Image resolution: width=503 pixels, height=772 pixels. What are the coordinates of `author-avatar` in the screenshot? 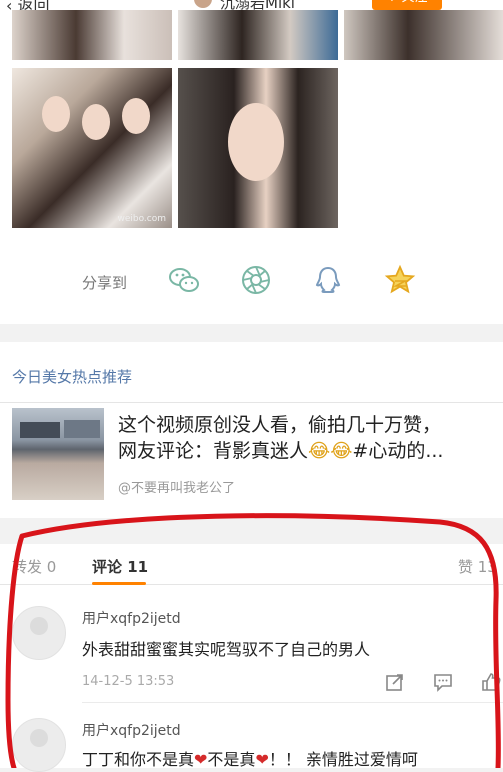 It's located at (203, 4).